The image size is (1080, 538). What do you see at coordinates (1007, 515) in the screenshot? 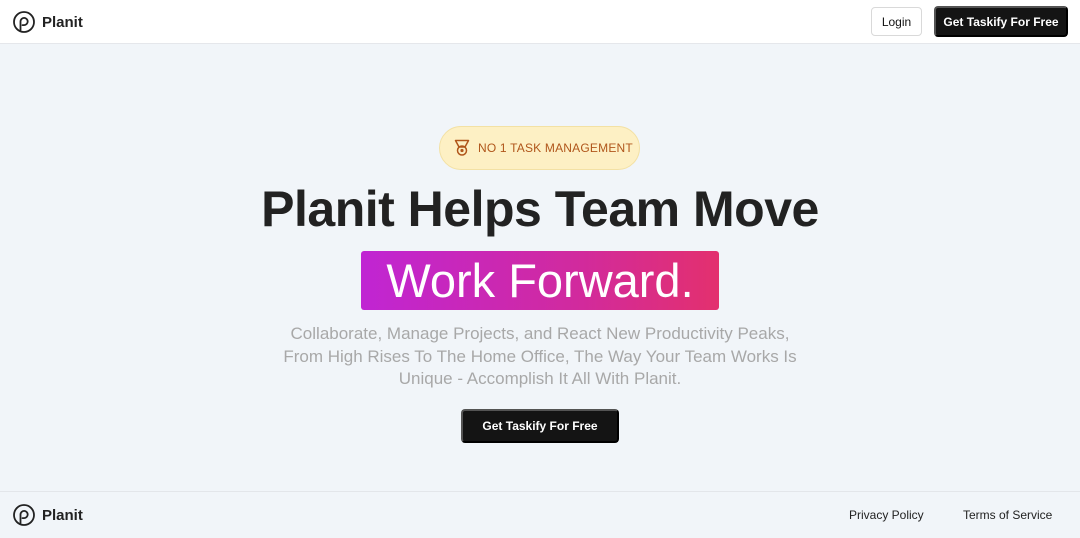
I see `terms-of-service-link: Terms of Service` at bounding box center [1007, 515].